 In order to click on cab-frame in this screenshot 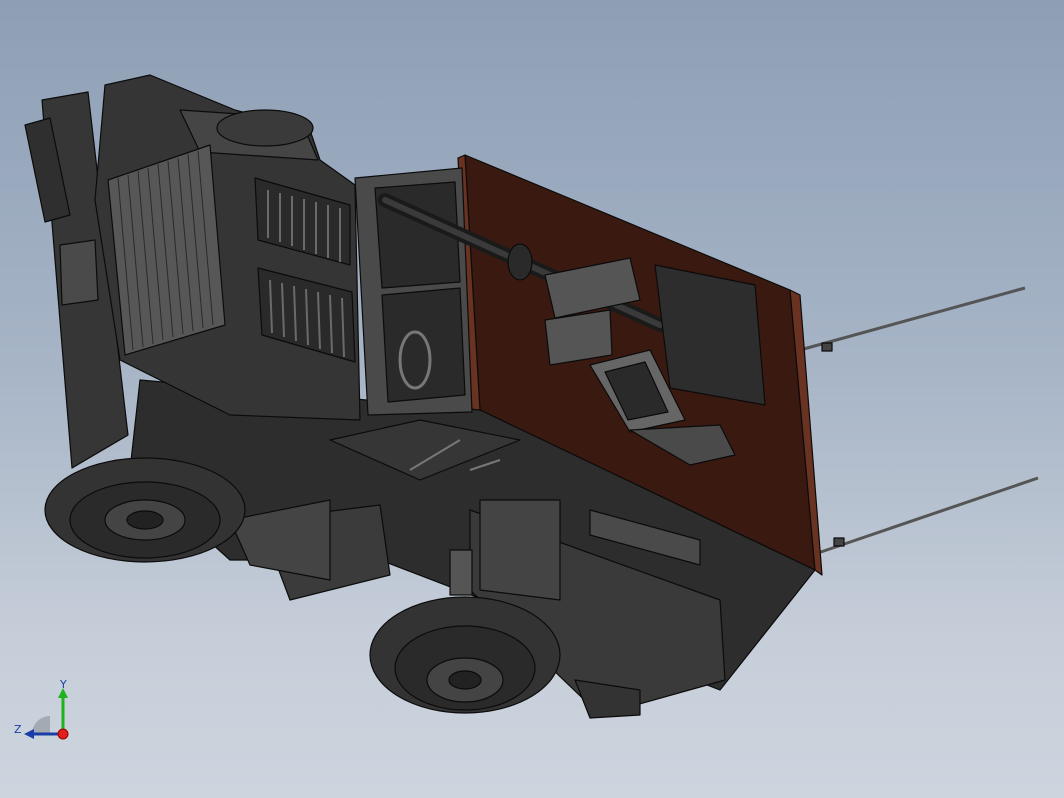, I will do `click(413, 291)`.